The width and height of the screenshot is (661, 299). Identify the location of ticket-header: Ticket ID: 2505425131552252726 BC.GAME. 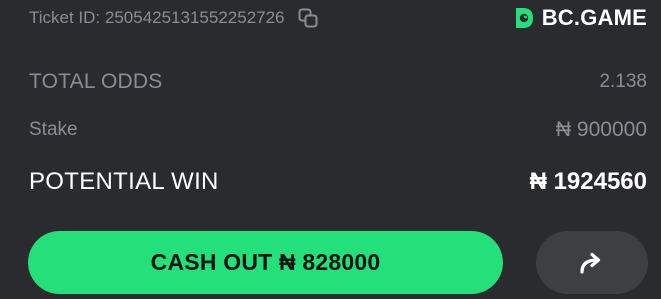
(338, 18).